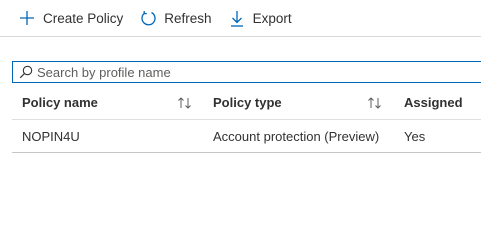 This screenshot has height=242, width=481. I want to click on plus-icon, so click(27, 18).